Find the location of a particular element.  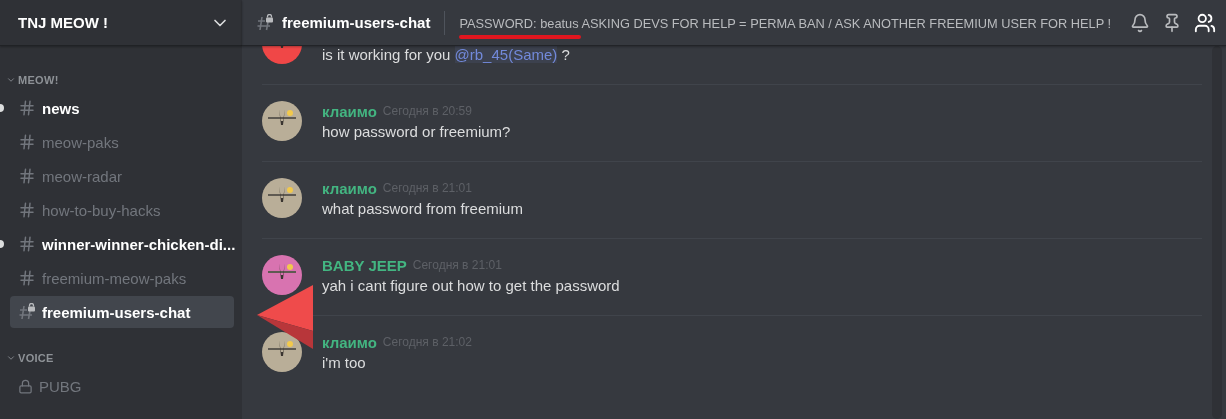

category-label: VOICE is located at coordinates (36, 358).